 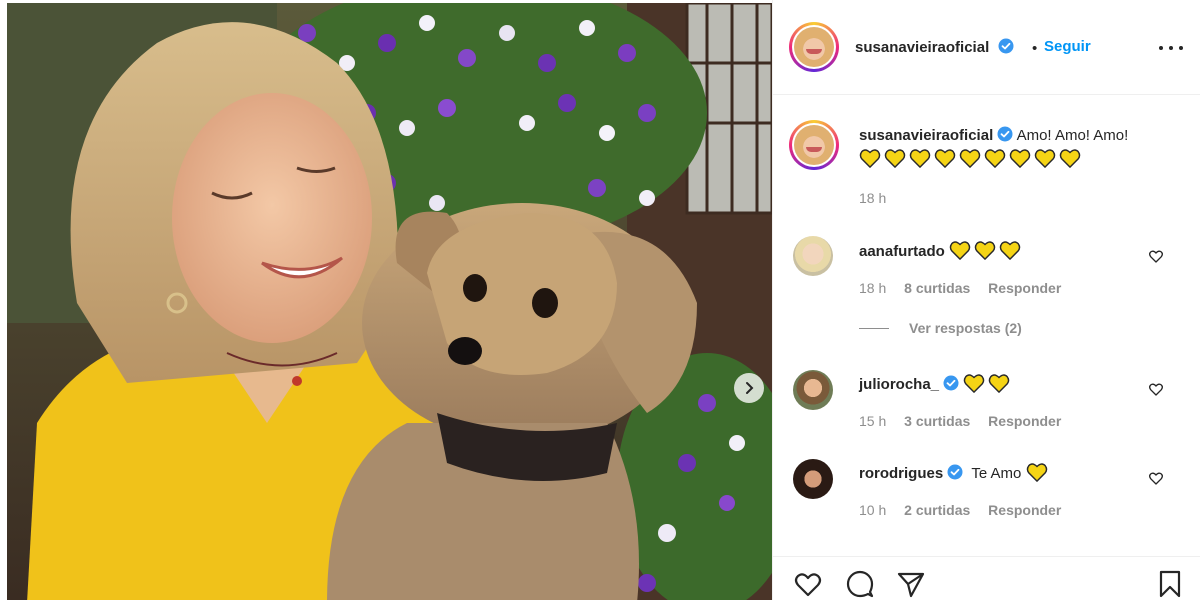 I want to click on comment-username: aanafurtado, so click(x=902, y=251).